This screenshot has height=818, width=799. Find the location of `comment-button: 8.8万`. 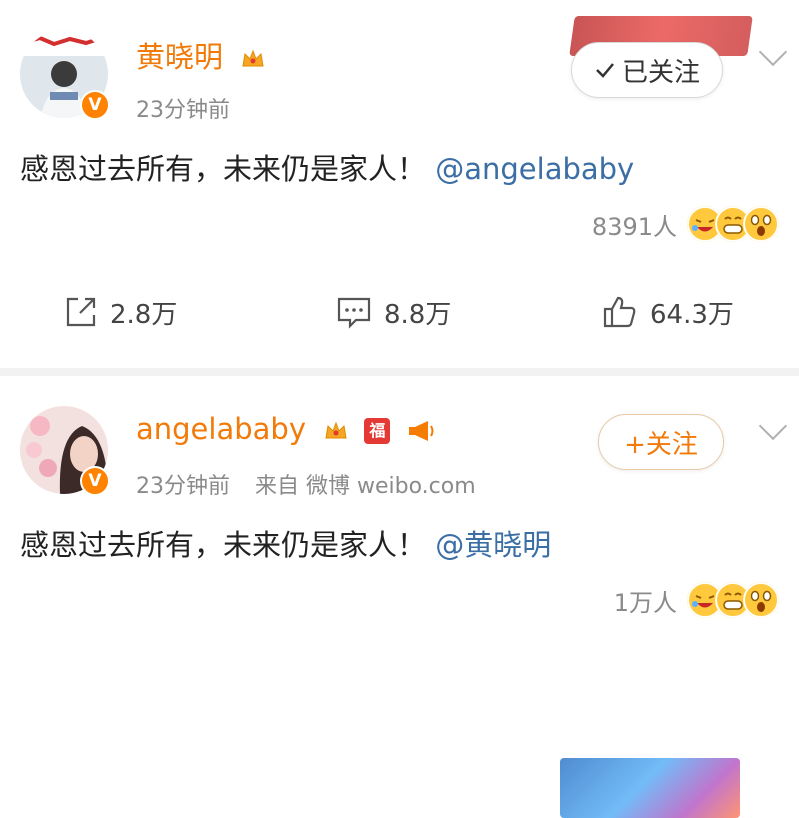

comment-button: 8.8万 is located at coordinates (393, 312).